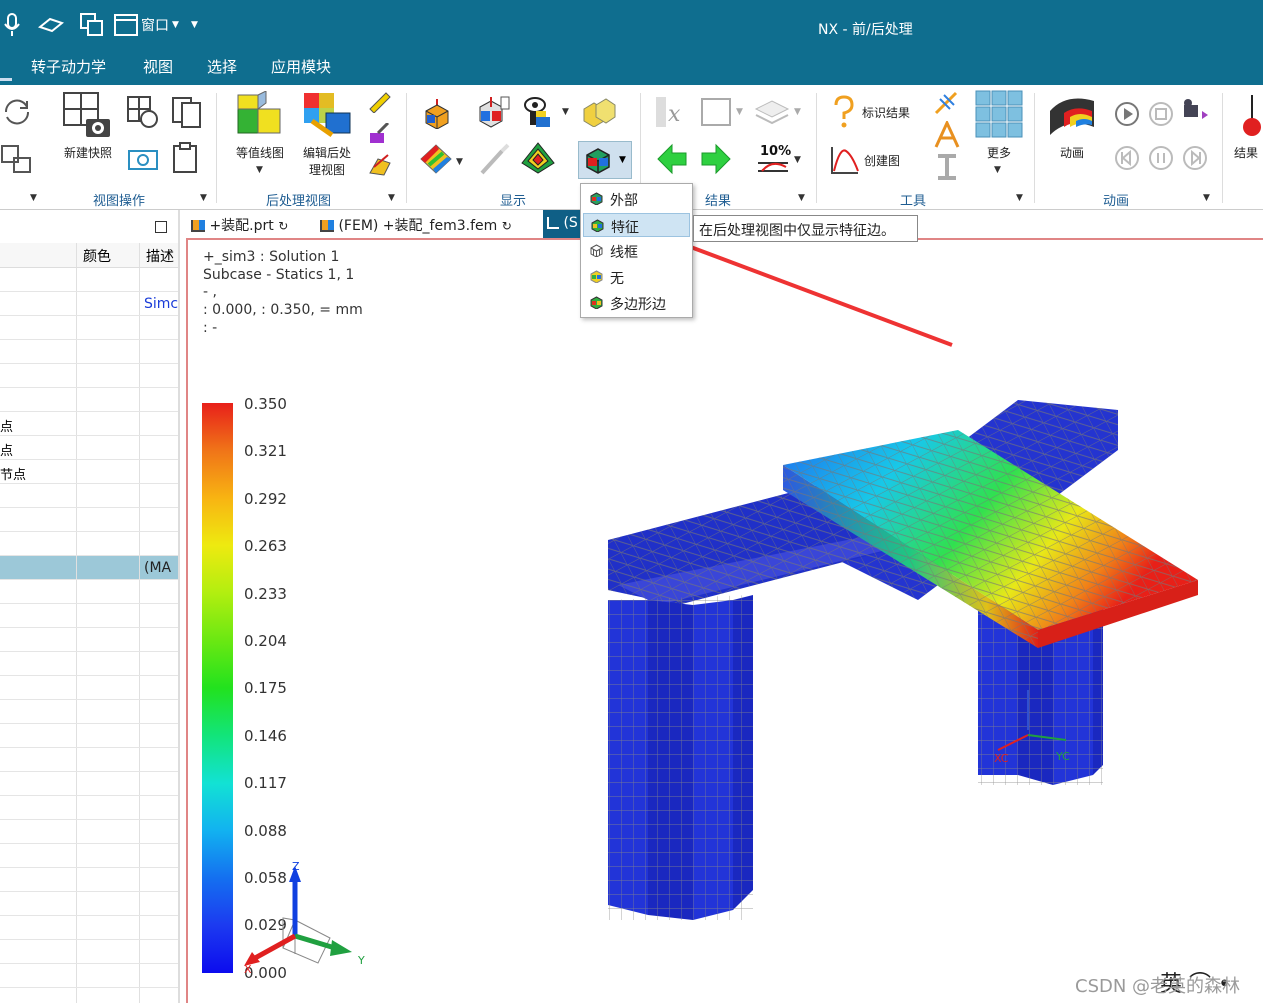  I want to click on touch-mode-icon, so click(51, 25).